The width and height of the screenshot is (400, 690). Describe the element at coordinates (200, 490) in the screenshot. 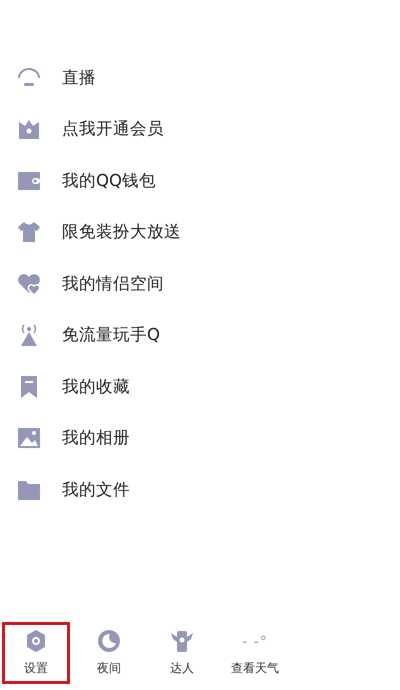

I see `menu-item: 我的文件` at that location.